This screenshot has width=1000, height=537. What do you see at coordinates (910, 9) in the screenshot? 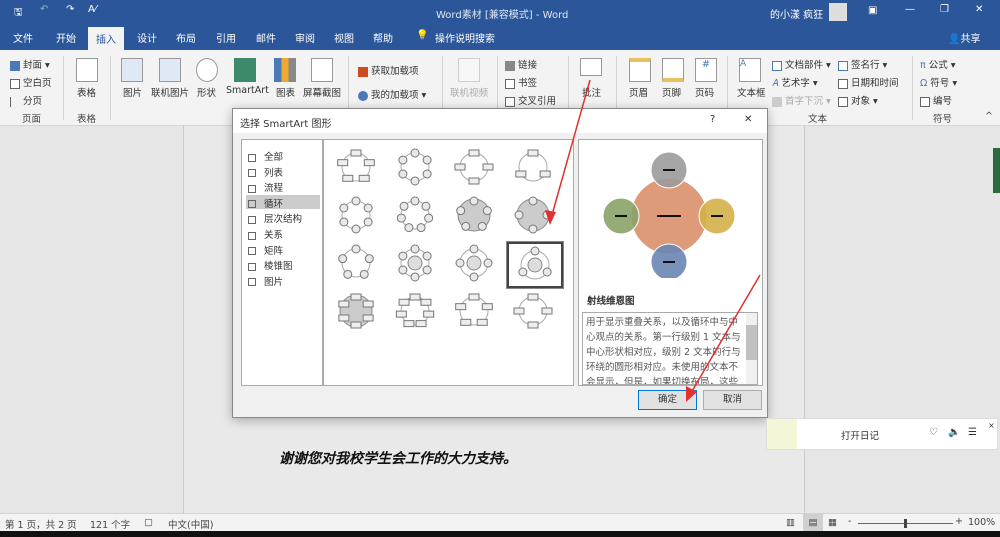
I see `minimize-icon: —` at bounding box center [910, 9].